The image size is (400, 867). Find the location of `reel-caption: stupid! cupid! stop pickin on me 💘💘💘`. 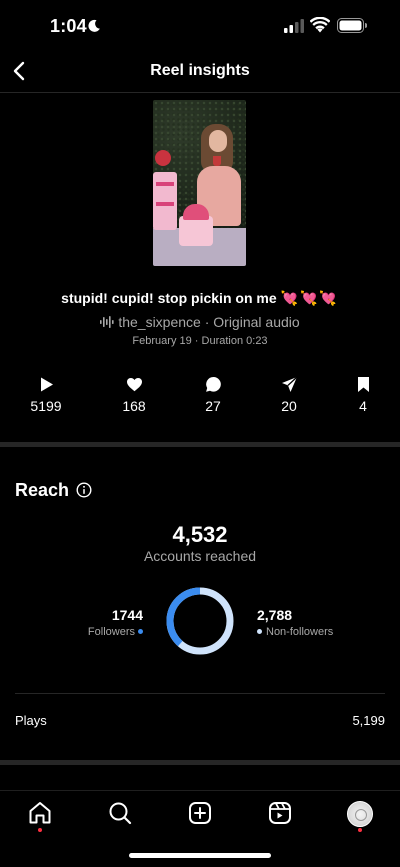

reel-caption: stupid! cupid! stop pickin on me 💘💘💘 is located at coordinates (200, 298).